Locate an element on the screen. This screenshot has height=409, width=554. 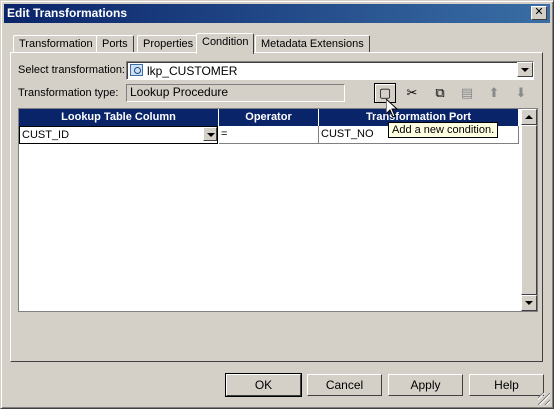
paste-button: ▤ is located at coordinates (467, 93).